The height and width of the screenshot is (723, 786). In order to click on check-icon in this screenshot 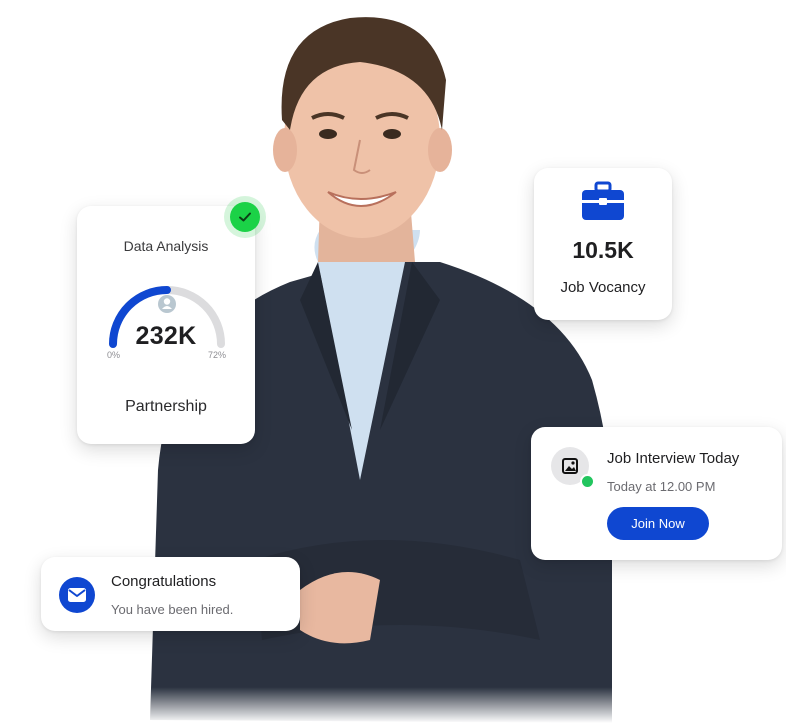, I will do `click(245, 217)`.